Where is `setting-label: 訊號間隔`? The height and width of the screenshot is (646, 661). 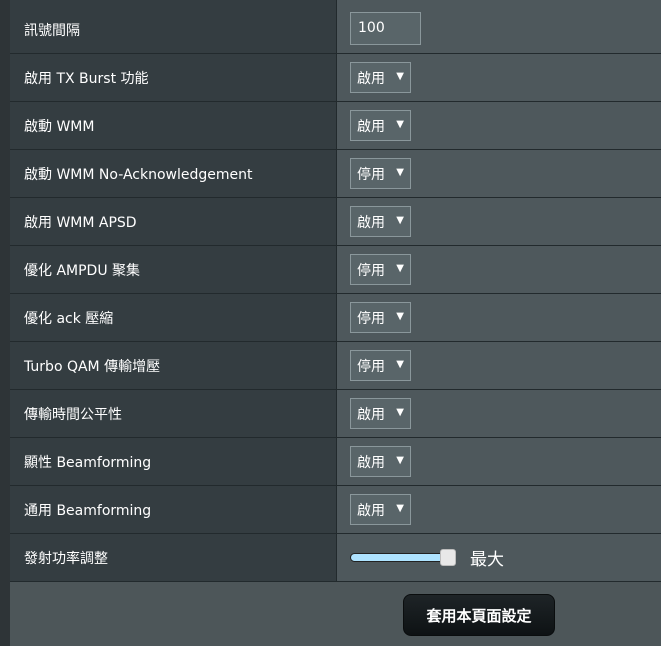 setting-label: 訊號間隔 is located at coordinates (173, 26).